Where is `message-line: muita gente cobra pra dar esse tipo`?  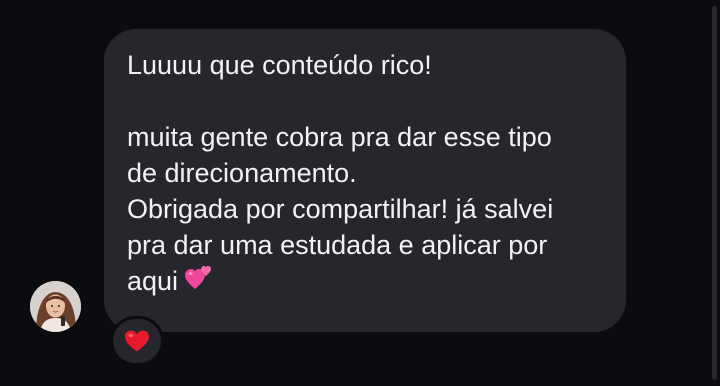
message-line: muita gente cobra pra dar esse tipo is located at coordinates (339, 137).